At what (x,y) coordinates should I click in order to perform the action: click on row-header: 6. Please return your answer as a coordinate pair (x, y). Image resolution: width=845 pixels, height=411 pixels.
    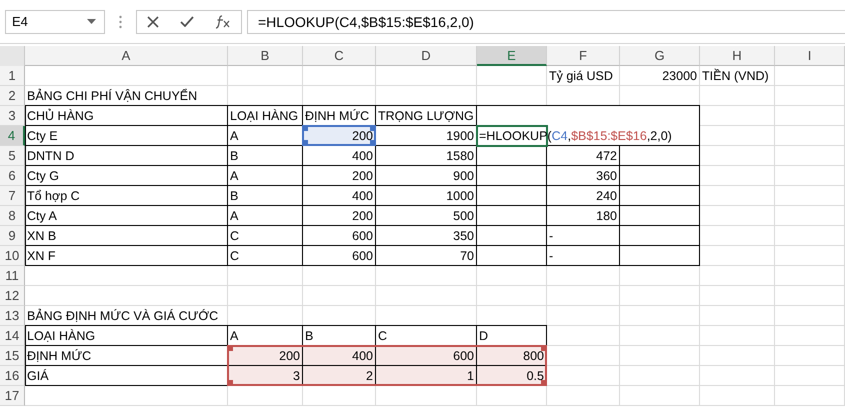
    Looking at the image, I should click on (12, 176).